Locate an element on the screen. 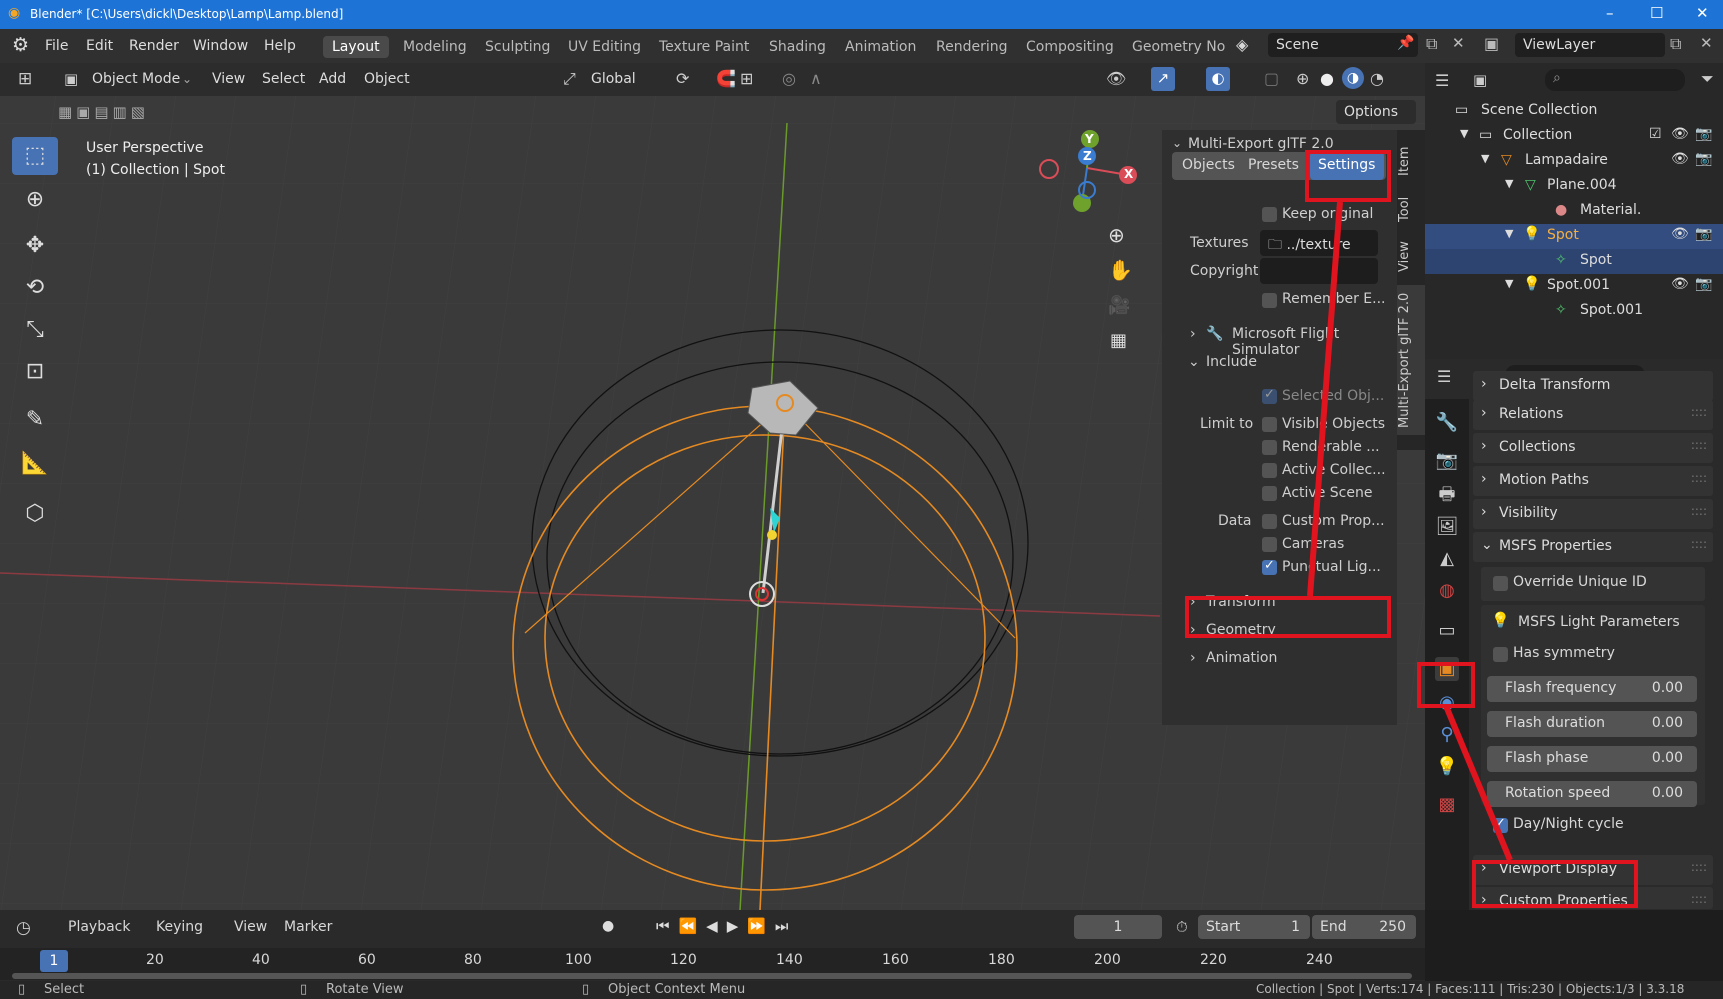 The width and height of the screenshot is (1723, 999). falloff-icon: ∧ is located at coordinates (816, 78).